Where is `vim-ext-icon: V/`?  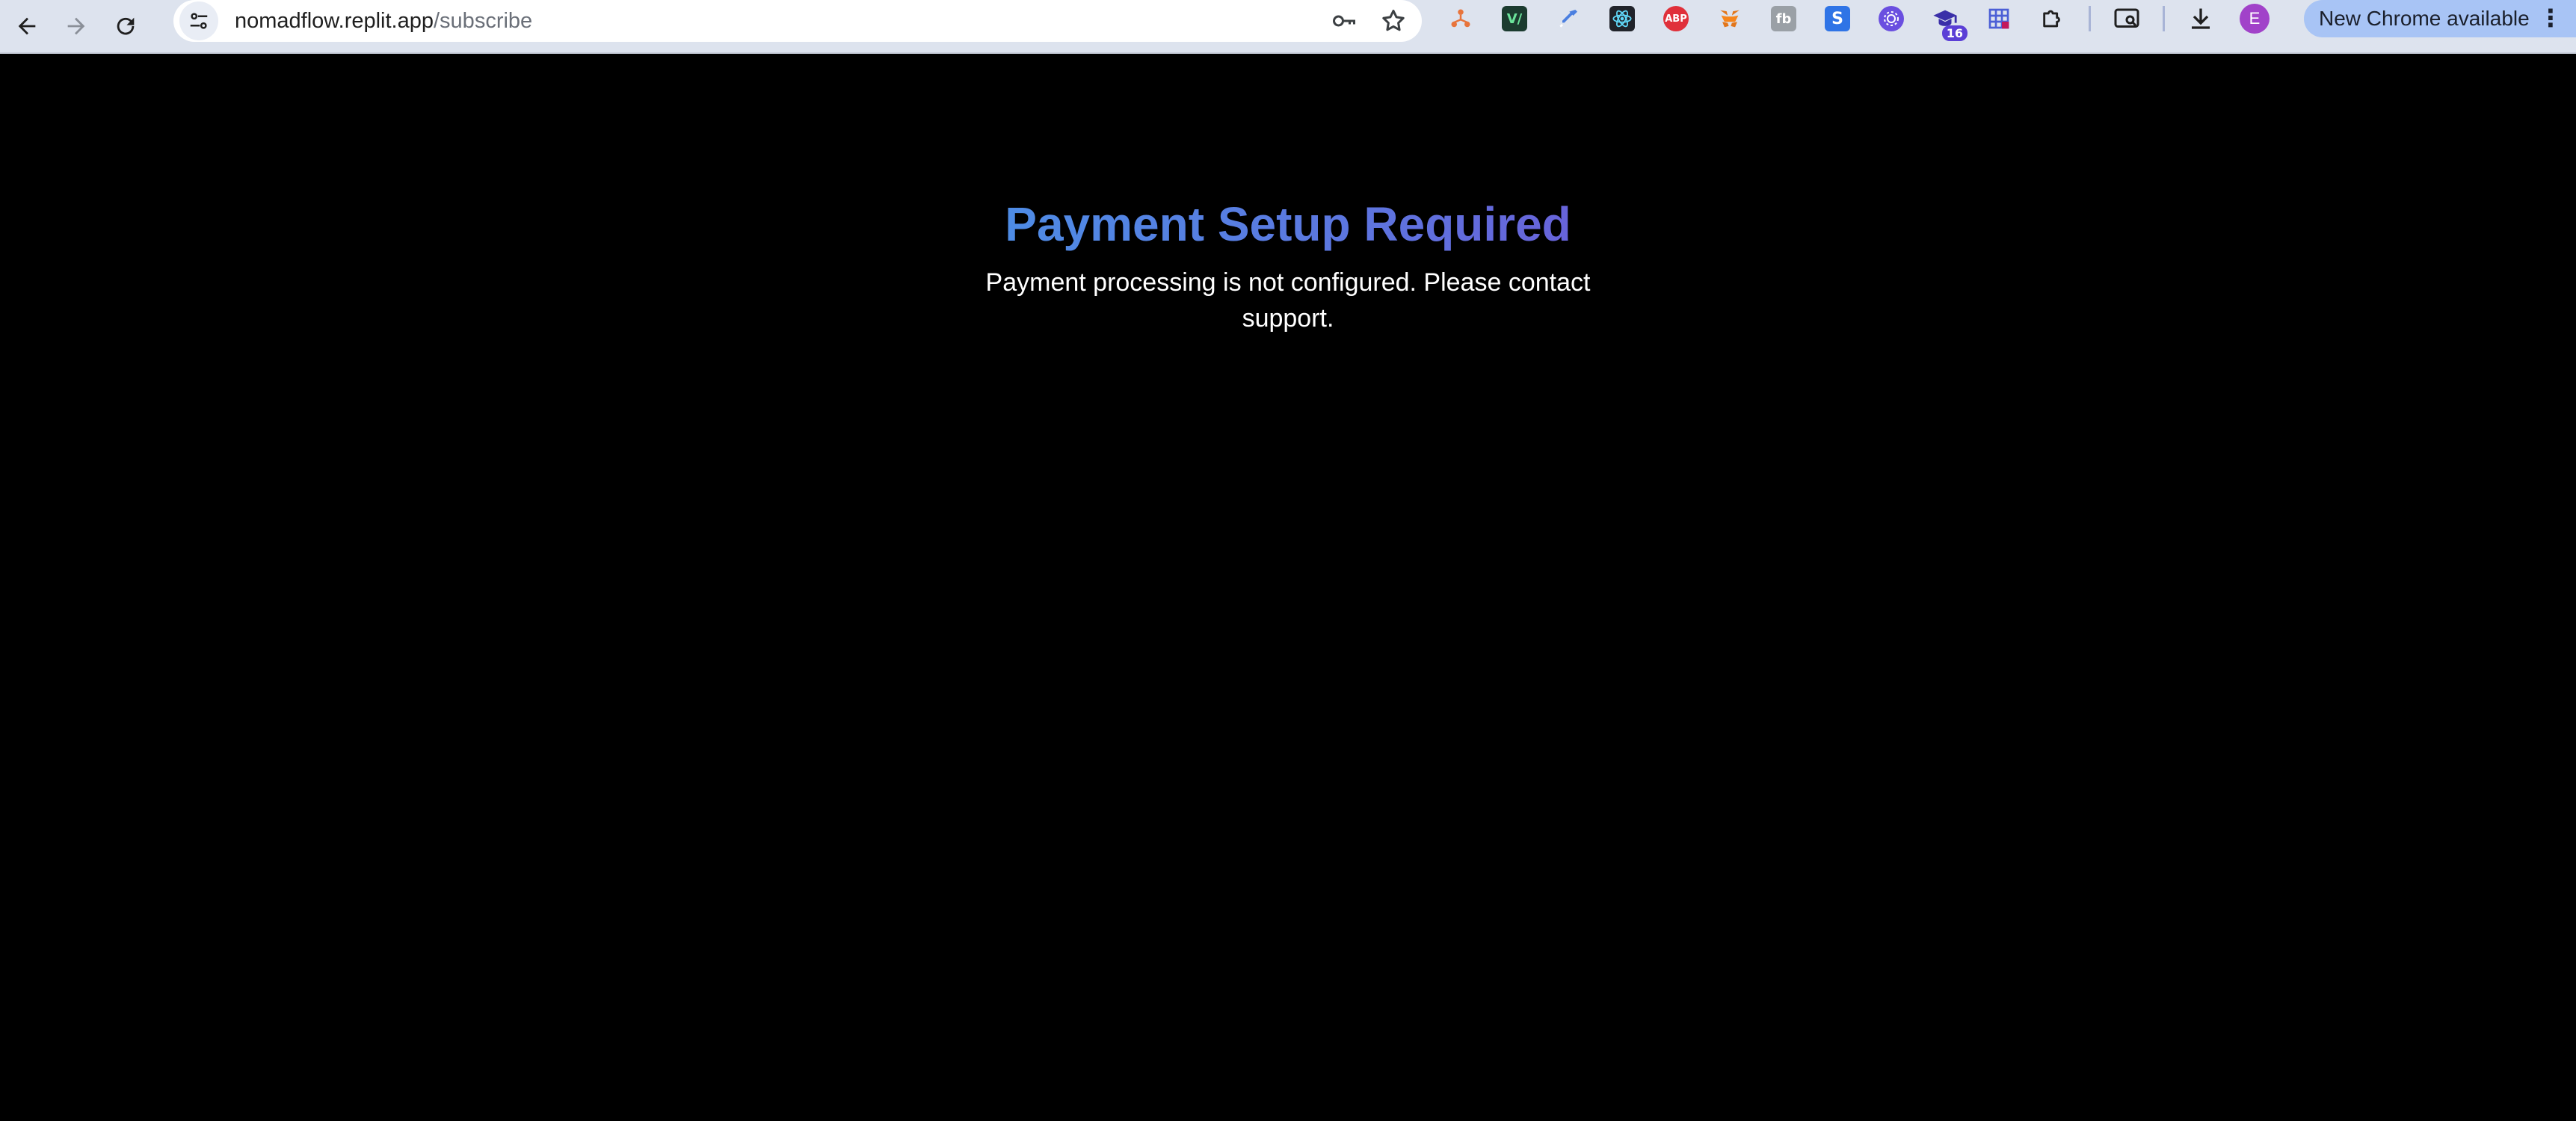
vim-ext-icon: V/ is located at coordinates (1514, 19).